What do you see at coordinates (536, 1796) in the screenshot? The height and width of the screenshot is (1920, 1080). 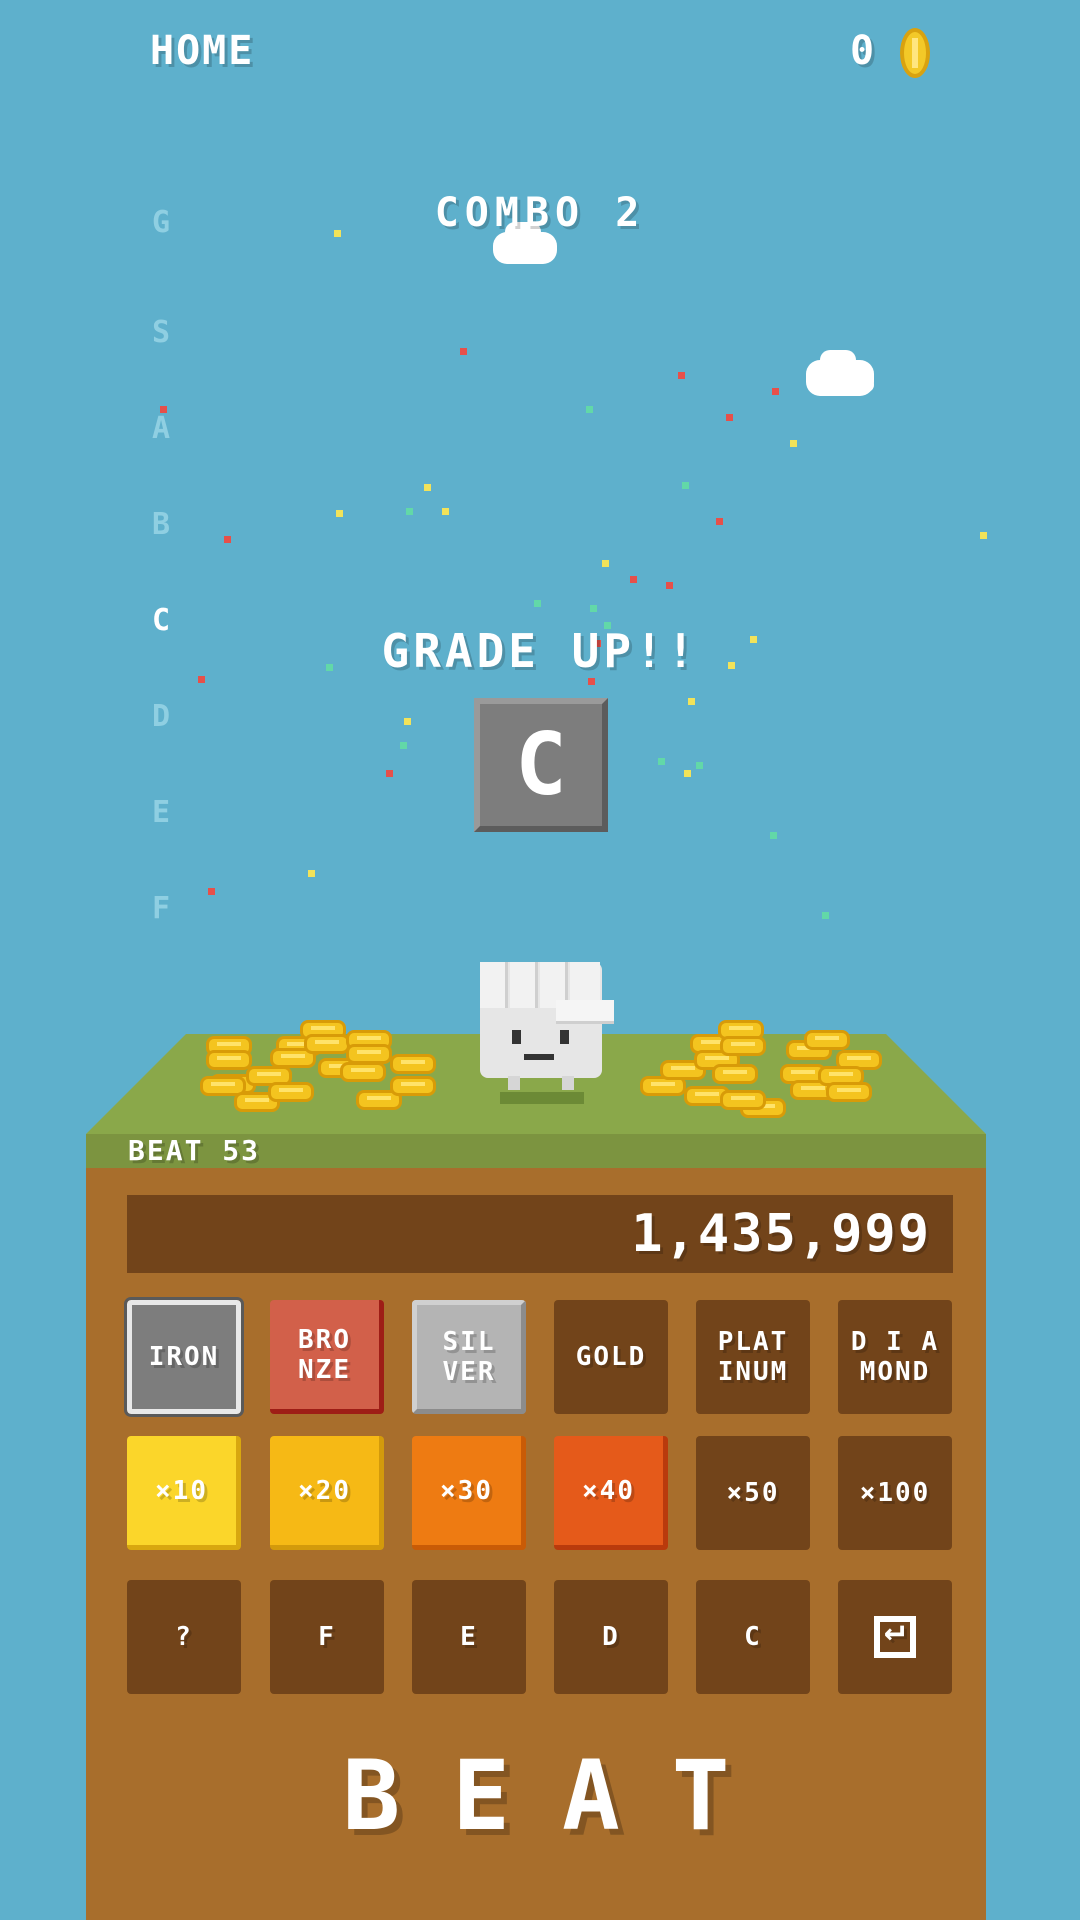 I see `beat-button: BEAT` at bounding box center [536, 1796].